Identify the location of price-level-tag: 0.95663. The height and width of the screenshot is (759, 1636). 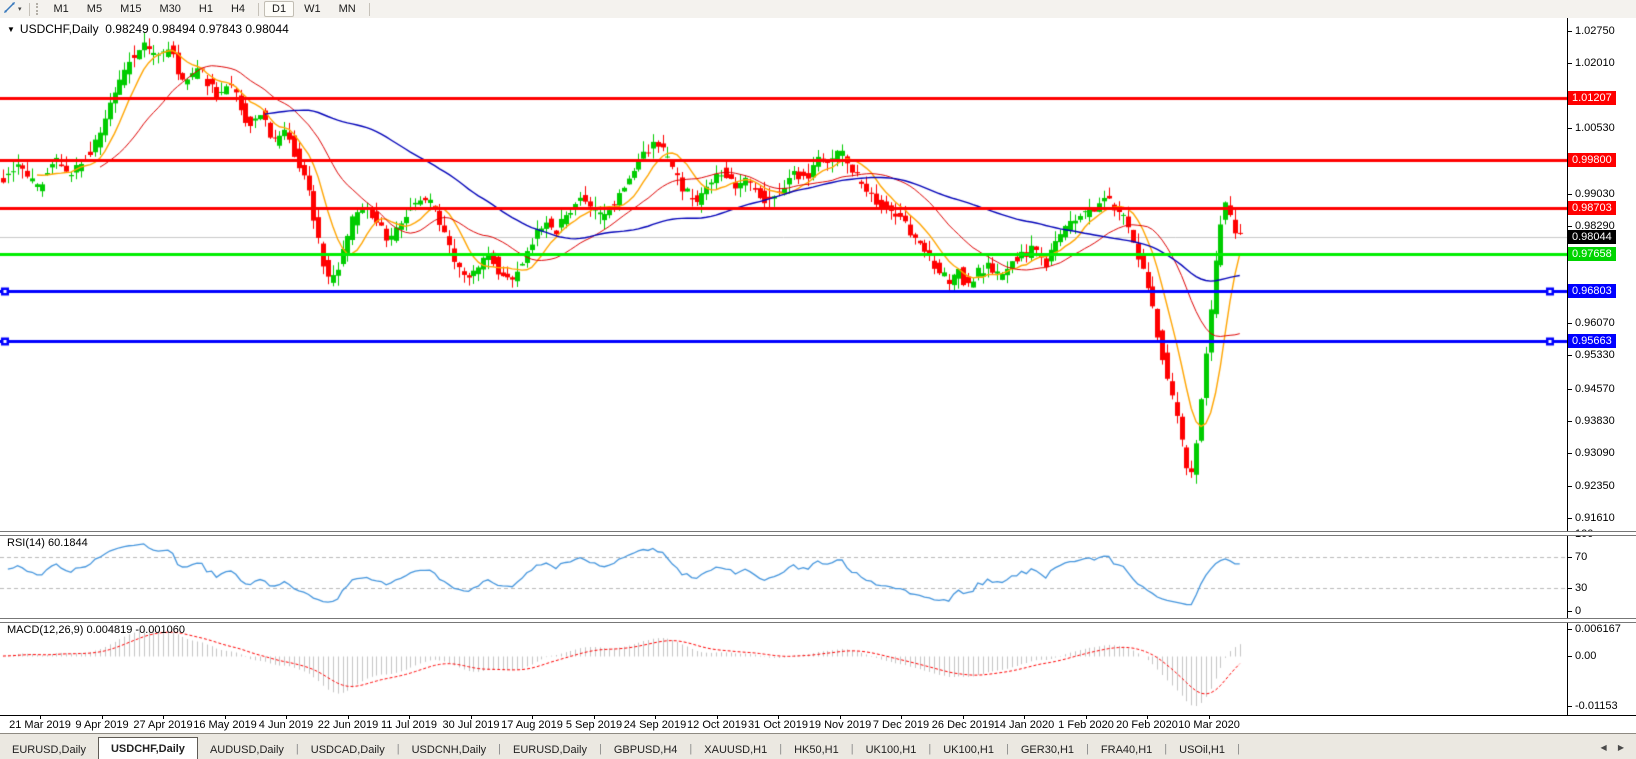
(1592, 341).